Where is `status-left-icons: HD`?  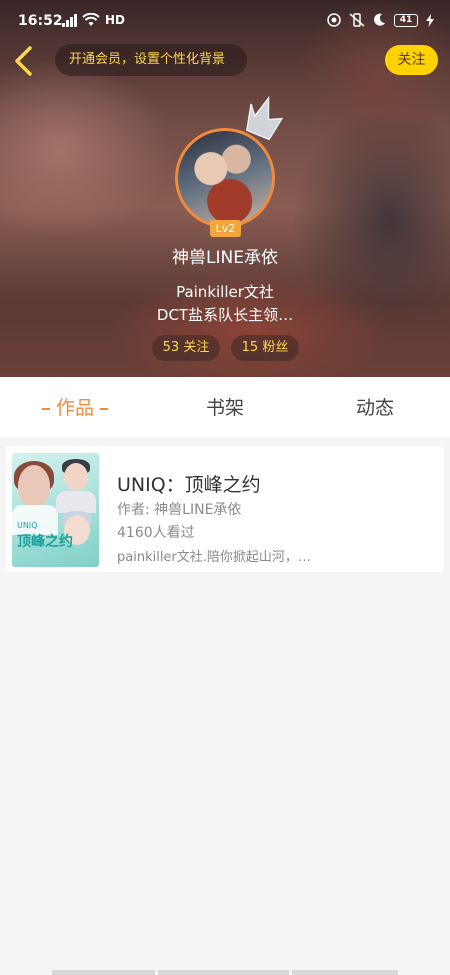 status-left-icons: HD is located at coordinates (93, 20).